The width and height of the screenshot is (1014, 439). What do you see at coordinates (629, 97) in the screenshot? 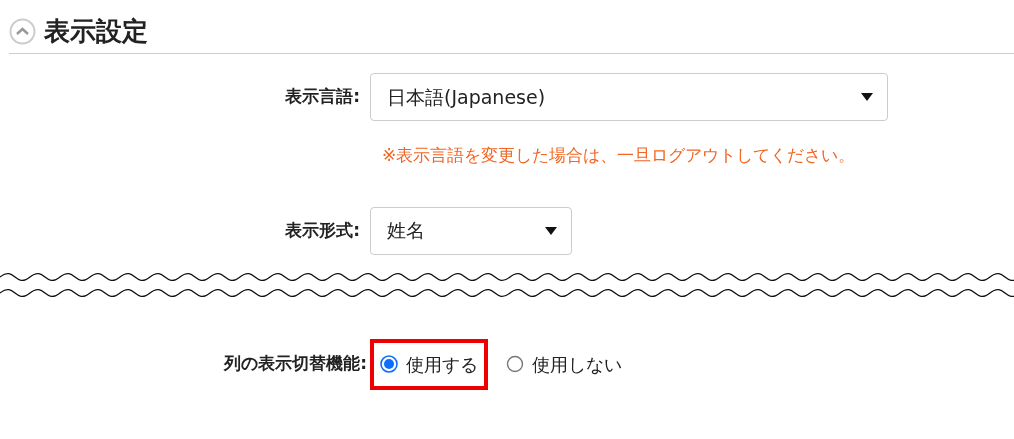
I see `dropdown-select: 日本語(Japanese)` at bounding box center [629, 97].